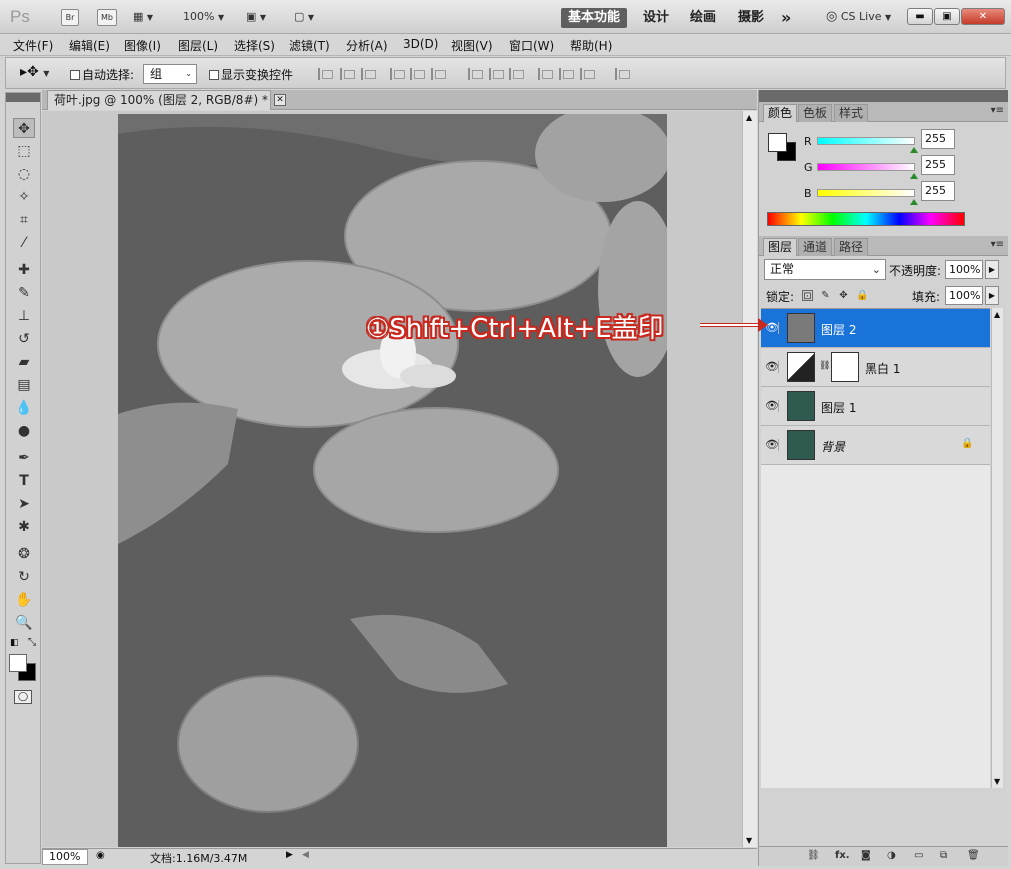  I want to click on more-workspaces-button: », so click(786, 18).